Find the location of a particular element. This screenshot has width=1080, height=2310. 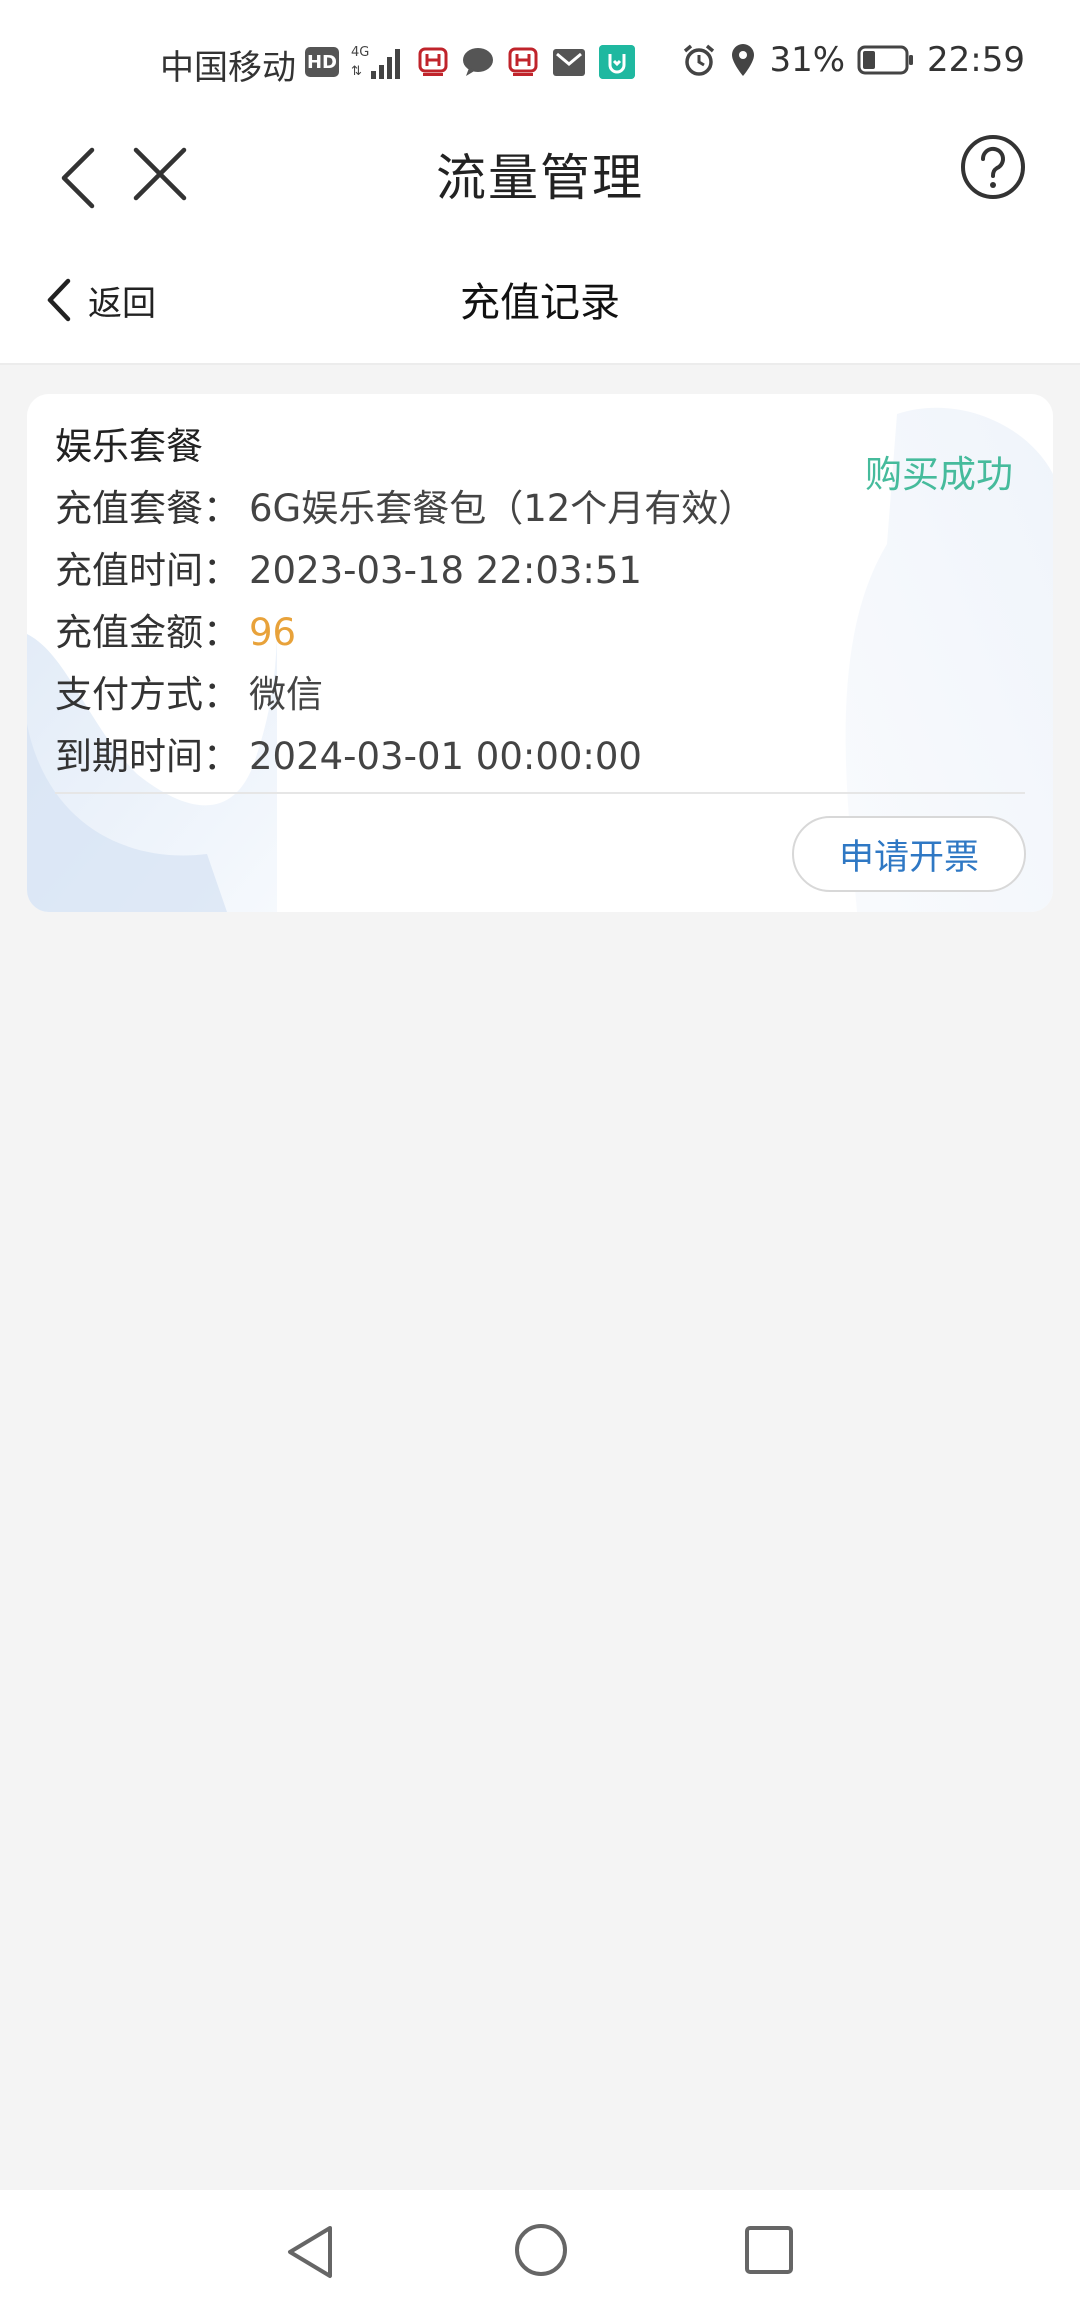

page-title: 流量管理 is located at coordinates (540, 178).